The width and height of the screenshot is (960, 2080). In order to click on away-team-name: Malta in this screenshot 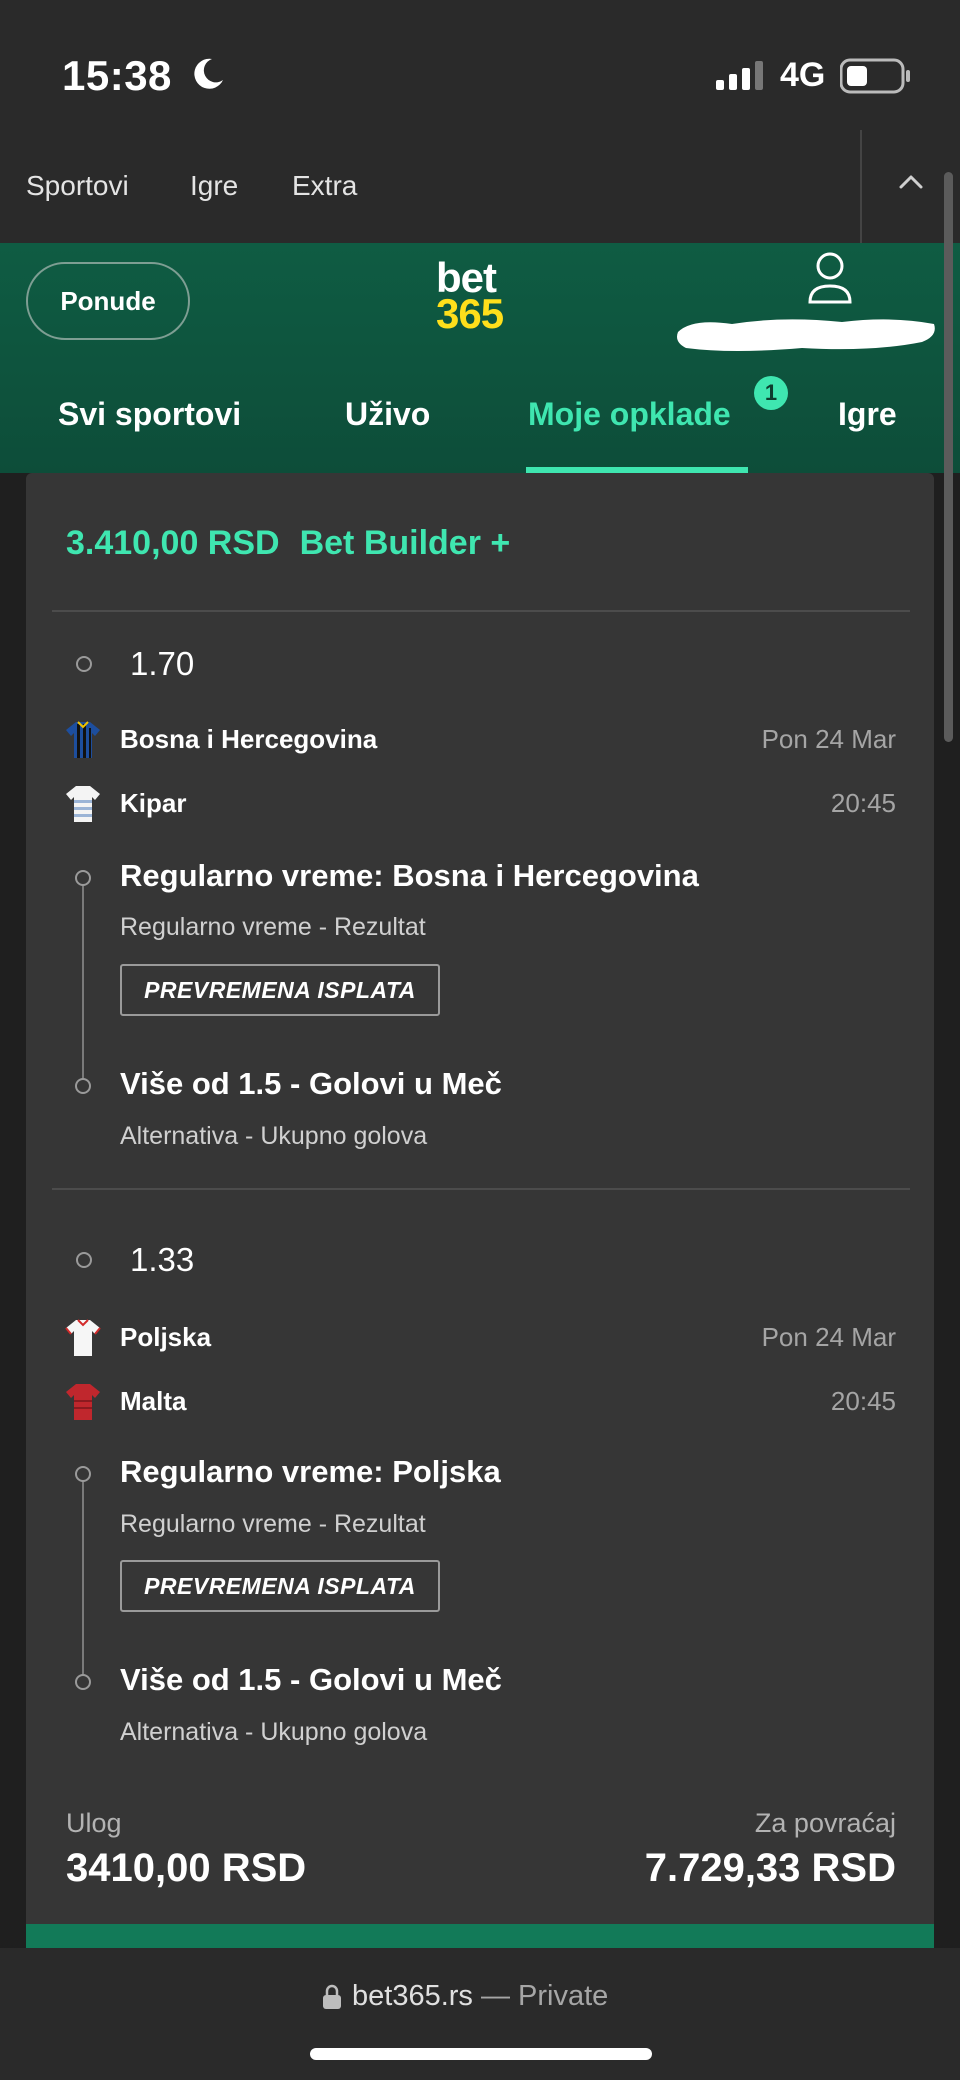, I will do `click(153, 1401)`.